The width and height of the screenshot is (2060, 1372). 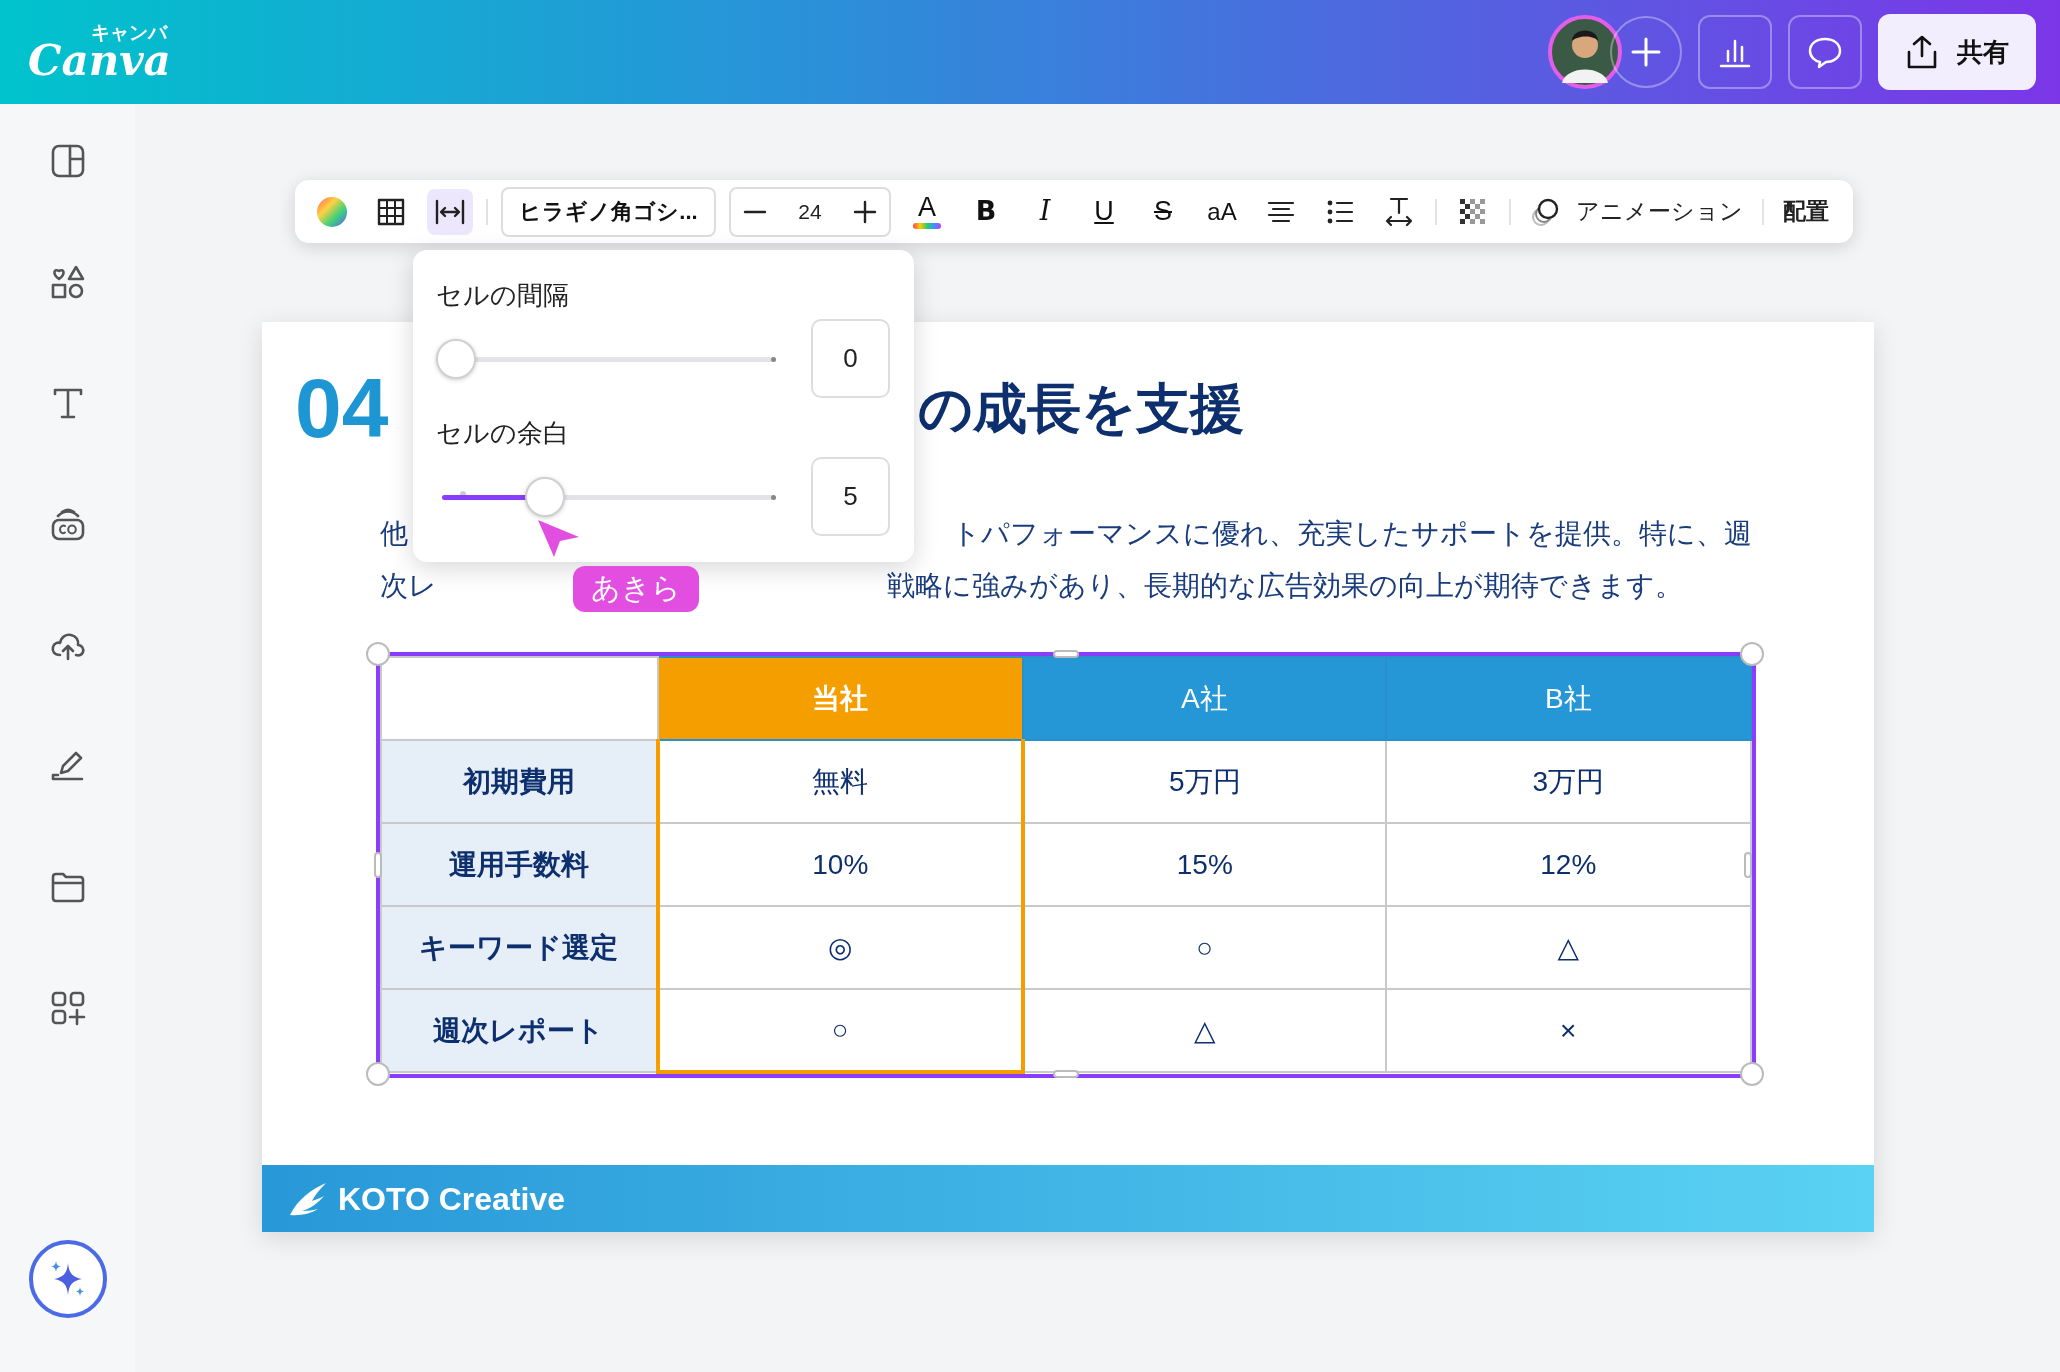 I want to click on strikethrough-button: S, so click(x=1163, y=211).